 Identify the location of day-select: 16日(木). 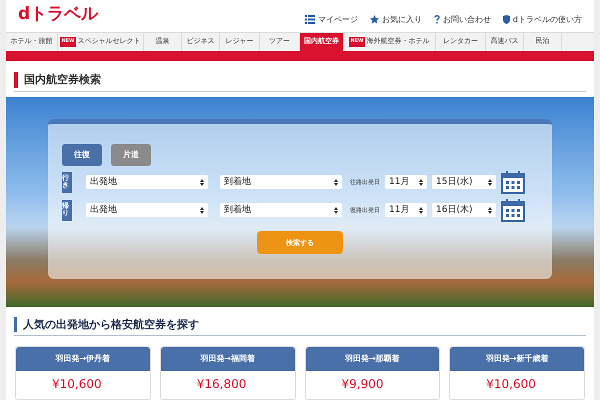
(464, 210).